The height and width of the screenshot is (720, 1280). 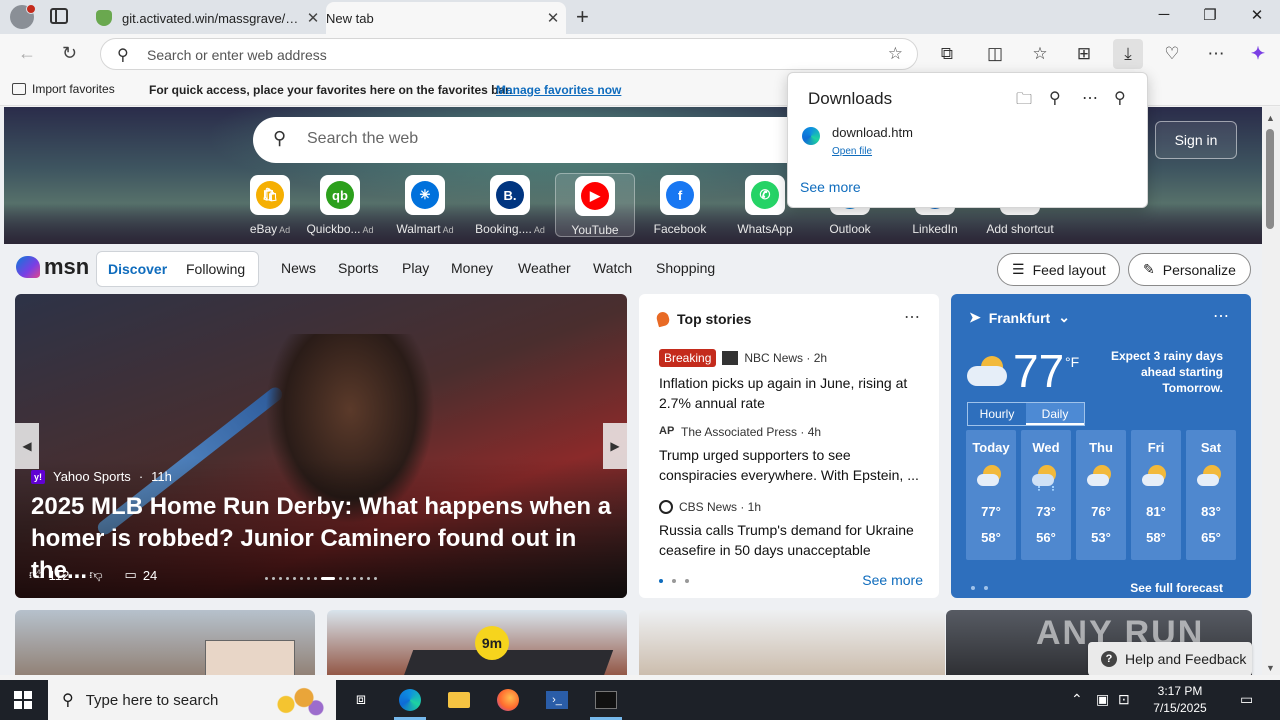 What do you see at coordinates (185, 700) in the screenshot?
I see `taskbar-search-input` at bounding box center [185, 700].